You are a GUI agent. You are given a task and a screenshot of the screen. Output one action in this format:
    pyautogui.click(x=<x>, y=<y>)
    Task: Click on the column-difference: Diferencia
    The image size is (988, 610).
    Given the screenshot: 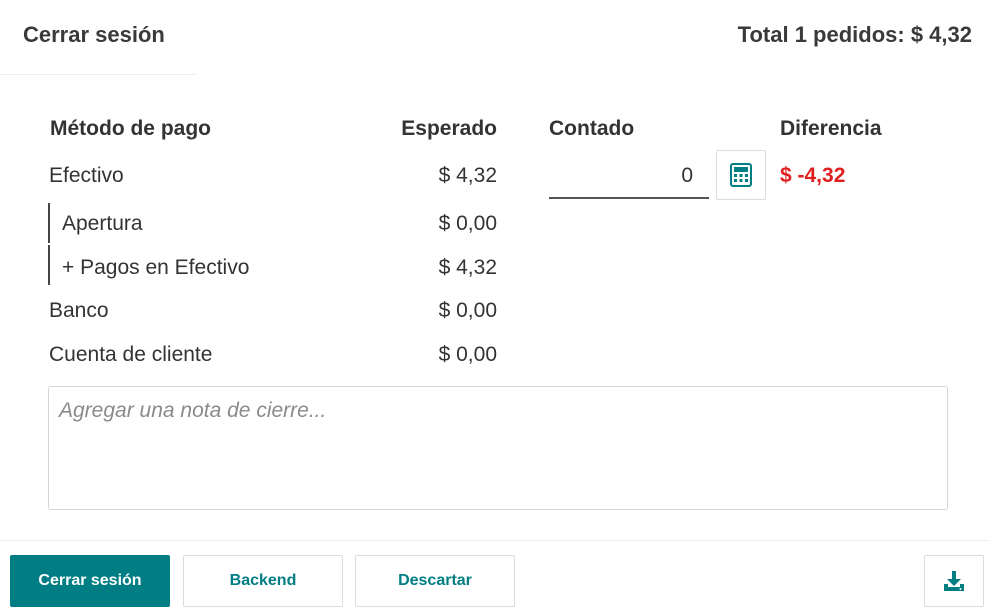 What is the action you would take?
    pyautogui.click(x=831, y=128)
    